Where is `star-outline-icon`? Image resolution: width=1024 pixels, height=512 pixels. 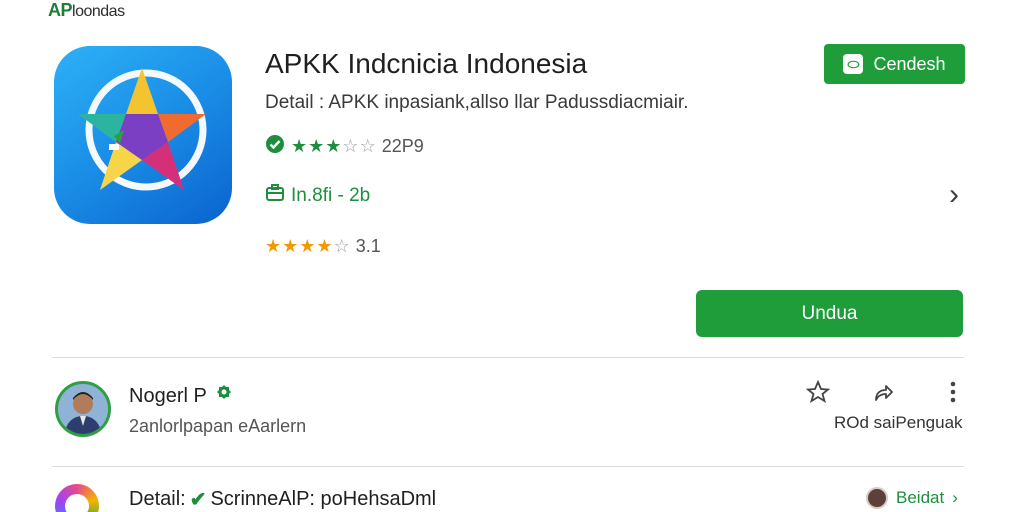 star-outline-icon is located at coordinates (818, 392).